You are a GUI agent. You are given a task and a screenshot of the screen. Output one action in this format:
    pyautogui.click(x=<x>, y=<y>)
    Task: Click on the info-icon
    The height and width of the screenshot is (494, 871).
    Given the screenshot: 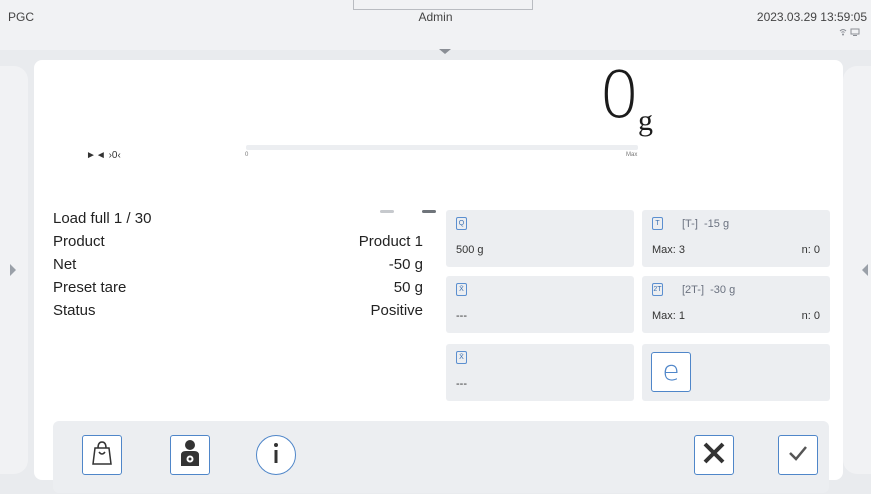 What is the action you would take?
    pyautogui.click(x=276, y=455)
    